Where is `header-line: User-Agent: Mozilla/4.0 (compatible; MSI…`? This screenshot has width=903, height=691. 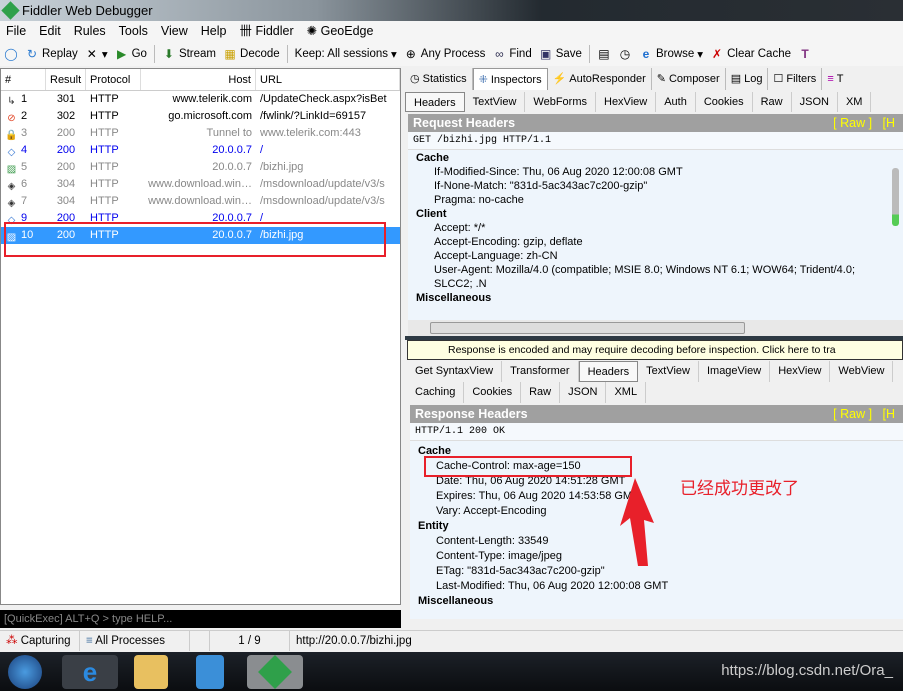 header-line: User-Agent: Mozilla/4.0 (compatible; MSI… is located at coordinates (645, 277).